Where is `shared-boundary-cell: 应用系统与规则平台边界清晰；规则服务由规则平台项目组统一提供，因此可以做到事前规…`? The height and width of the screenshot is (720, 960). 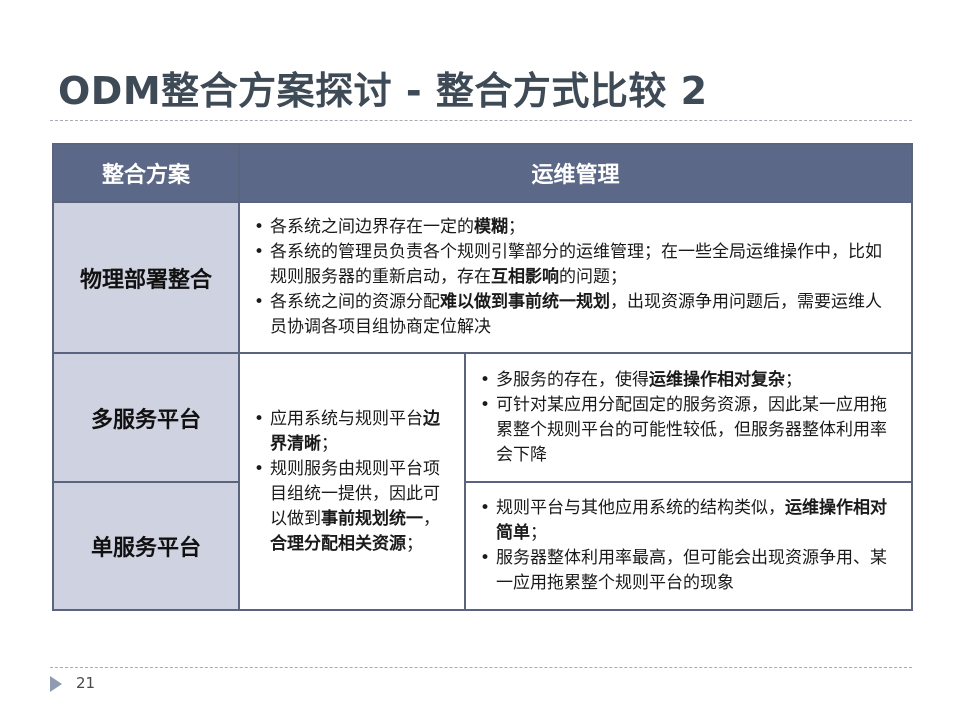
shared-boundary-cell: 应用系统与规则平台边界清晰；规则服务由规则平台项目组统一提供，因此可以做到事前规… is located at coordinates (352, 481).